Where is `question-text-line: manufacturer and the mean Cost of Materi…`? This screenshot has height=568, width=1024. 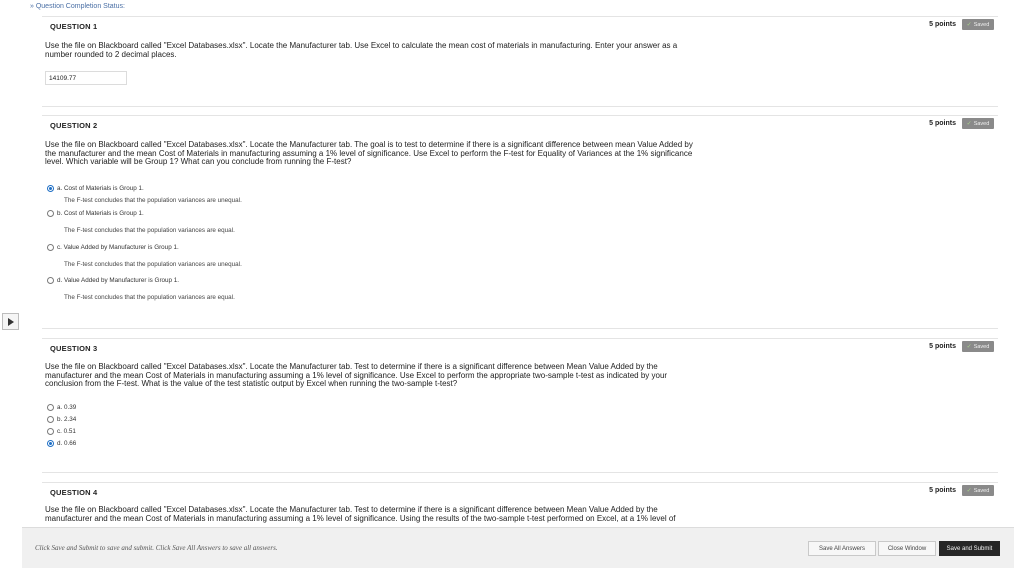
question-text-line: manufacturer and the mean Cost of Materi… is located at coordinates (360, 518).